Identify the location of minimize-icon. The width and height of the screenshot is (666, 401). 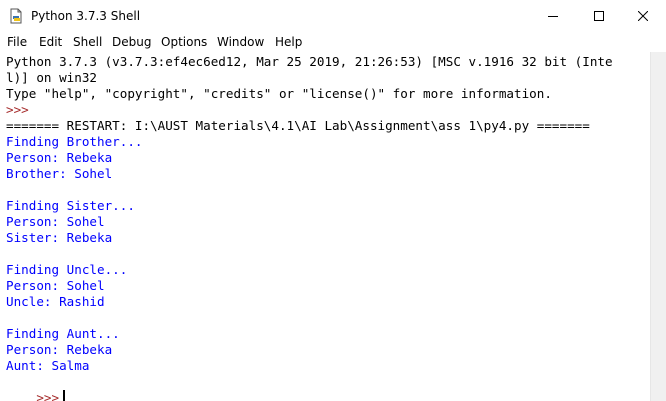
(553, 16).